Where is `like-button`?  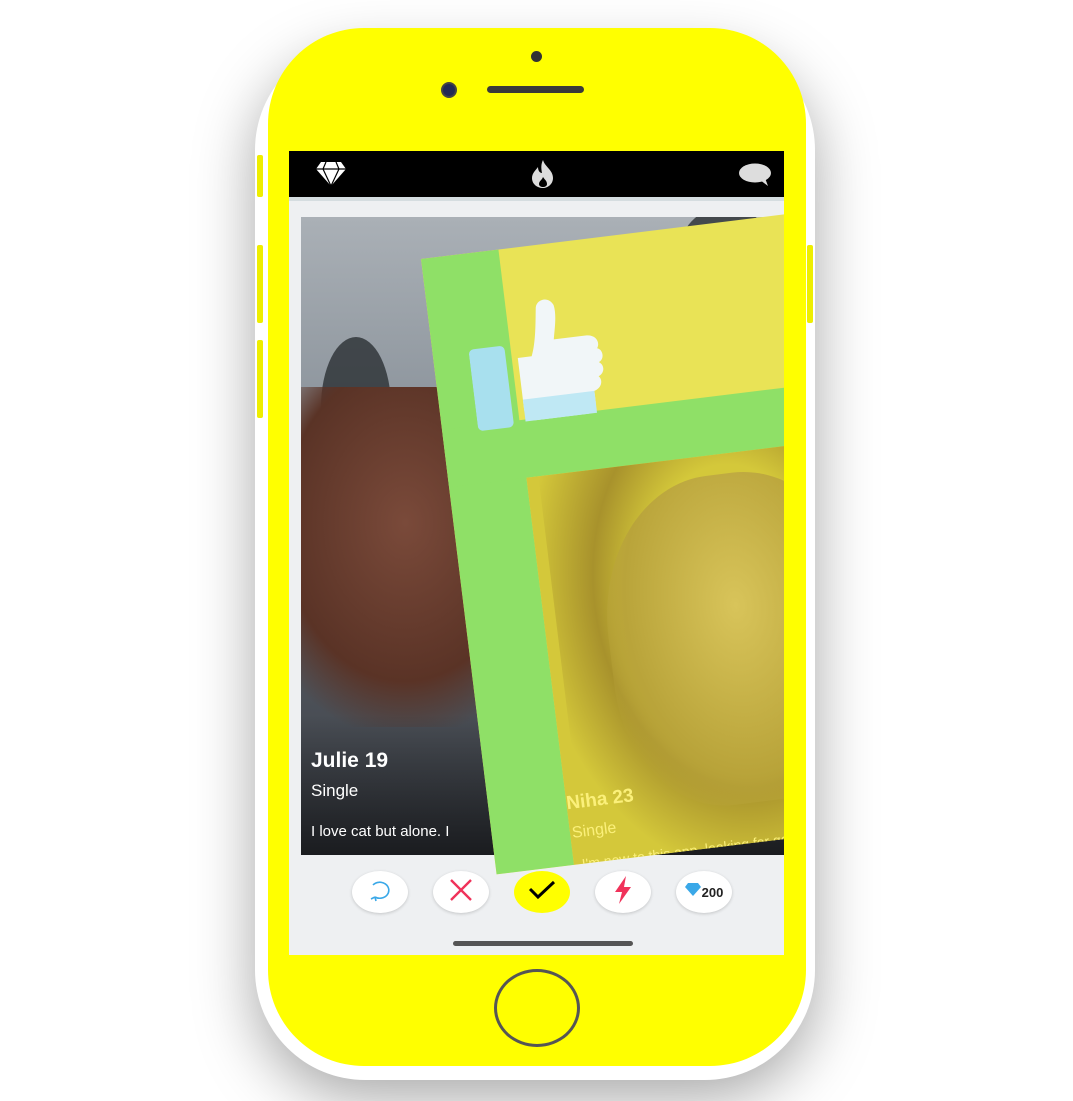
like-button is located at coordinates (542, 892).